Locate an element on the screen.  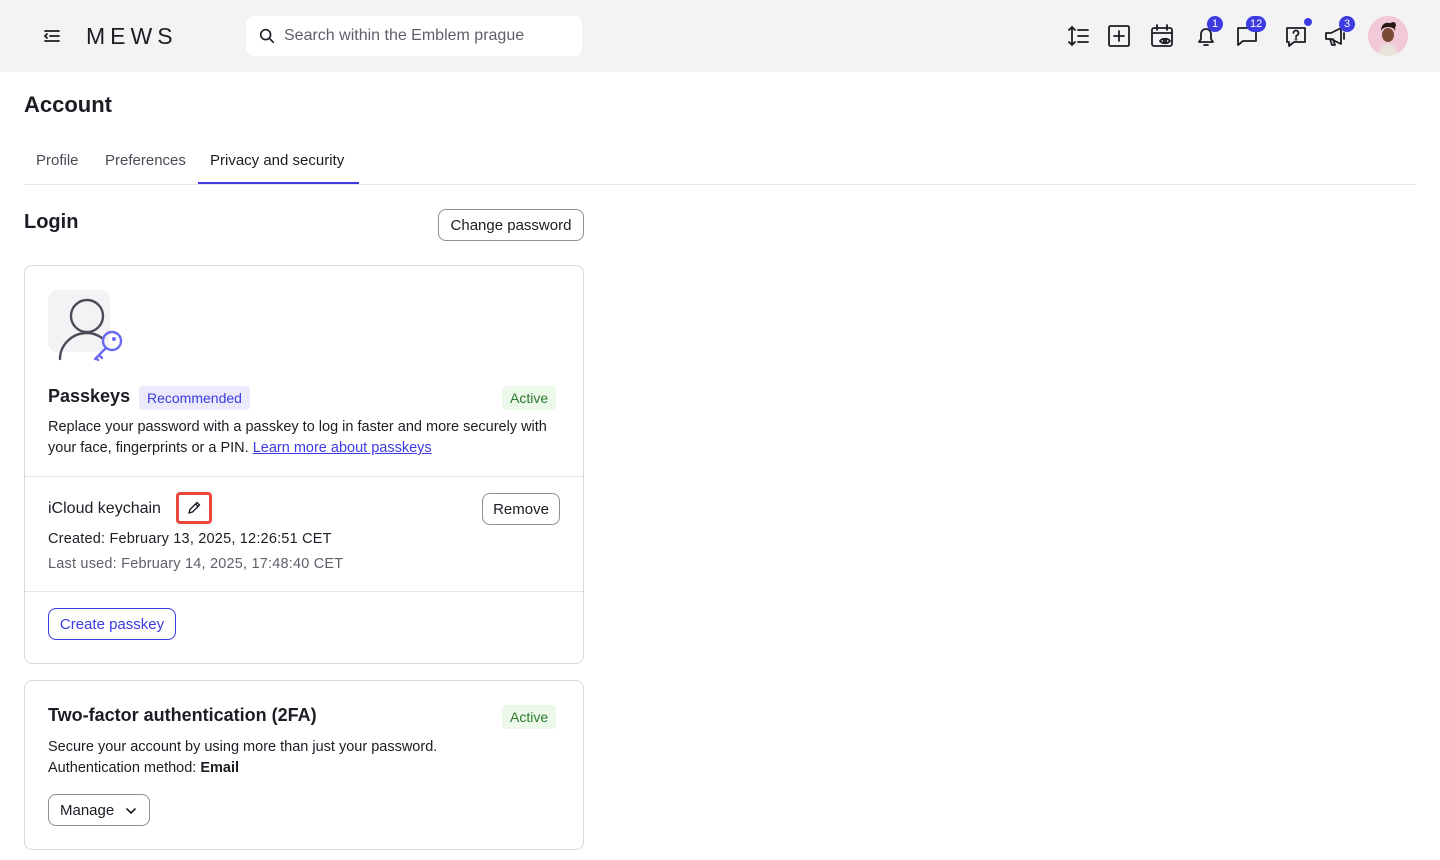
active-tab-indicator is located at coordinates (278, 183).